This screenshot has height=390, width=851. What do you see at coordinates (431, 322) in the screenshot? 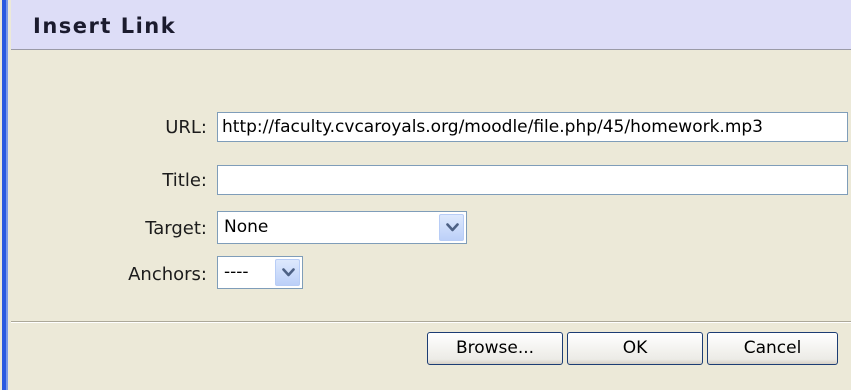
I see `footer-separator` at bounding box center [431, 322].